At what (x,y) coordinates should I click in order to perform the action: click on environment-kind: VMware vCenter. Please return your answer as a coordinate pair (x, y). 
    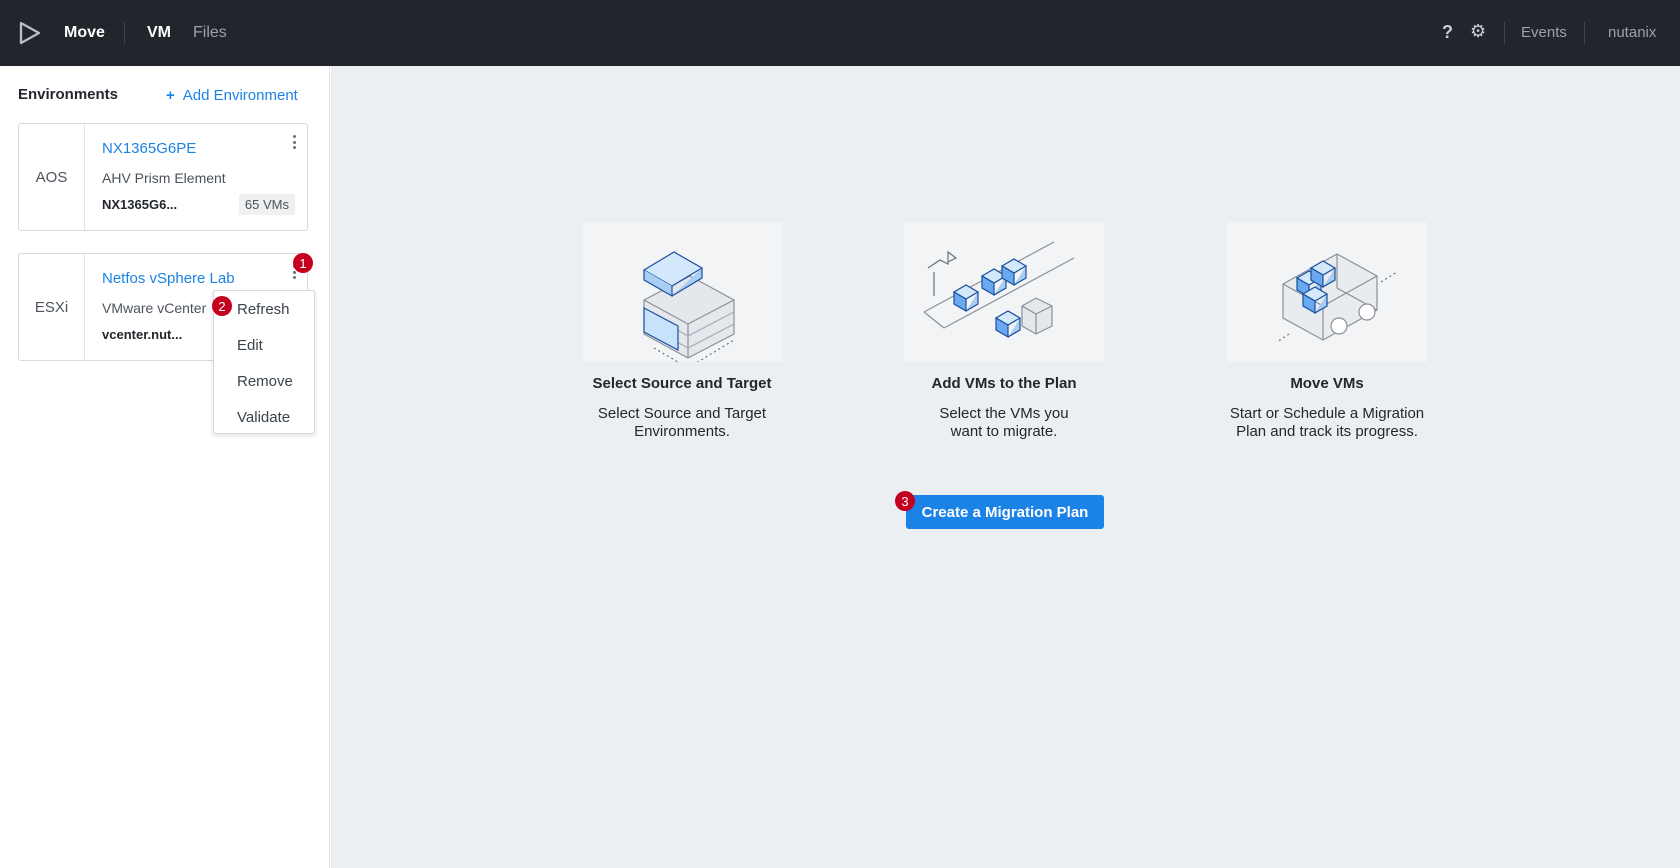
    Looking at the image, I should click on (154, 308).